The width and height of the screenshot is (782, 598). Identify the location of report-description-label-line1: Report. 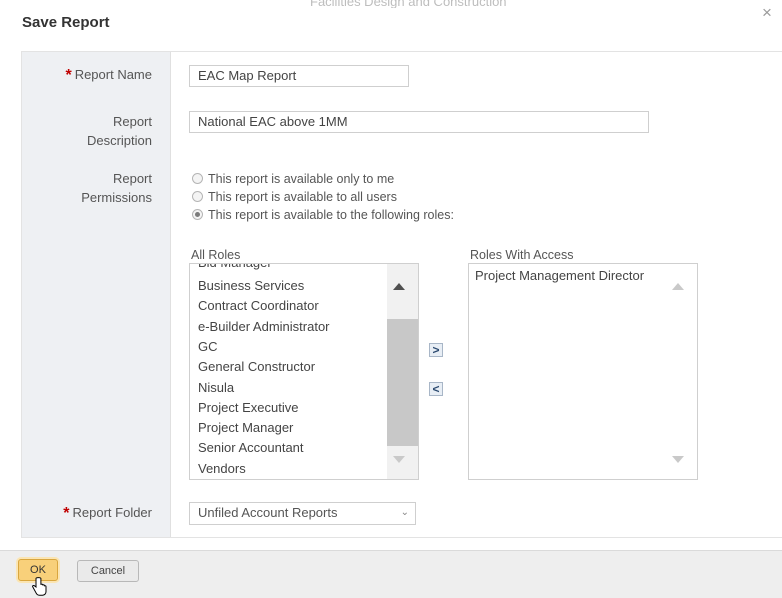
(132, 121).